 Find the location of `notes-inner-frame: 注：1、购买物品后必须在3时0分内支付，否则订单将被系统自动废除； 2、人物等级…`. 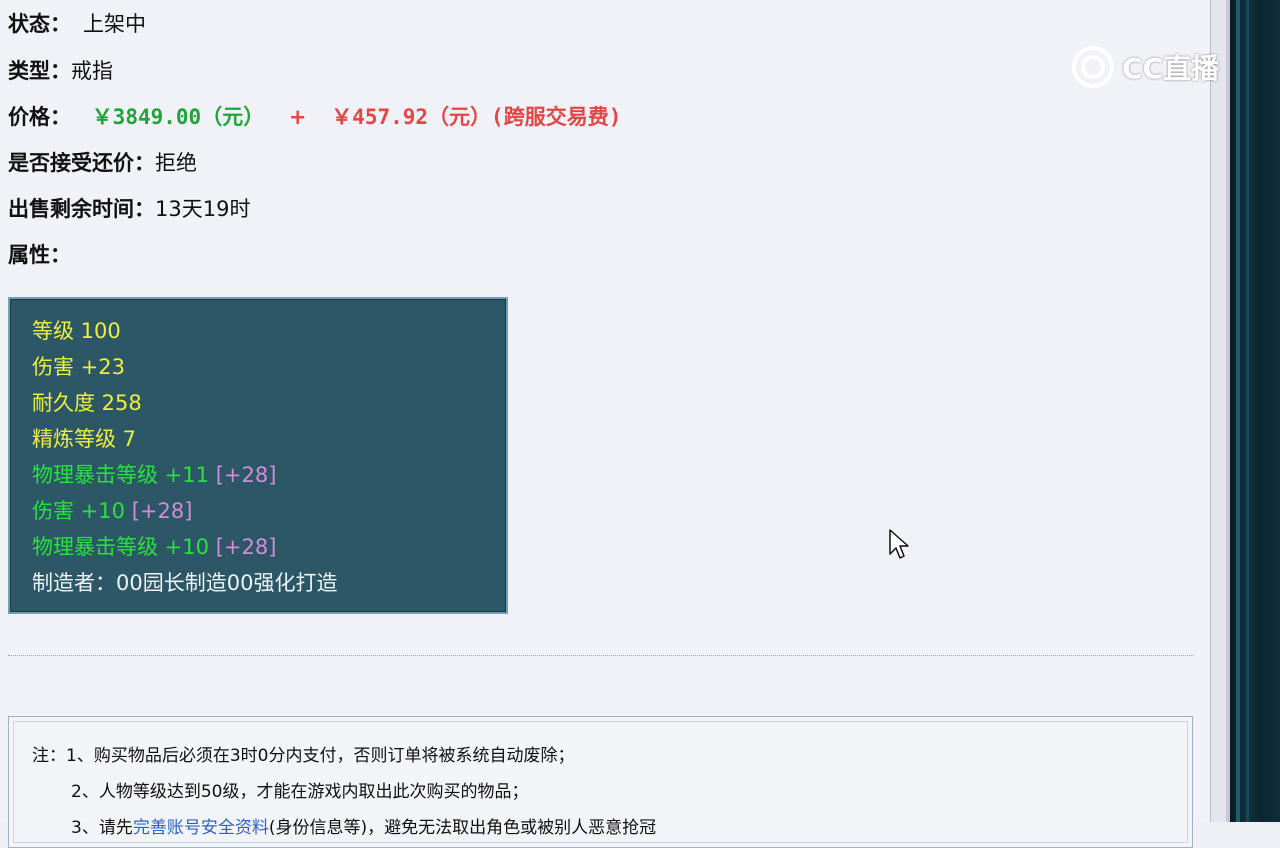

notes-inner-frame: 注：1、购买物品后必须在3时0分内支付，否则订单将被系统自动废除； 2、人物等级… is located at coordinates (600, 782).